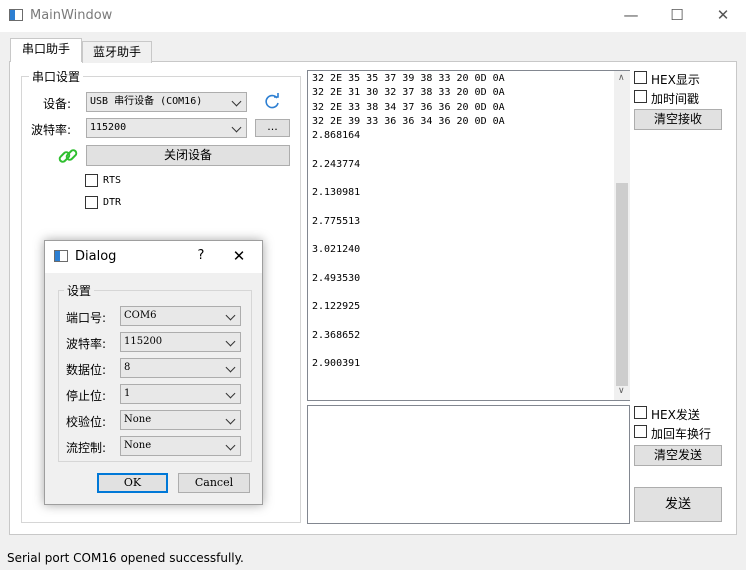 The width and height of the screenshot is (746, 570). Describe the element at coordinates (180, 316) in the screenshot. I see `dialog-field-select: COM6` at that location.